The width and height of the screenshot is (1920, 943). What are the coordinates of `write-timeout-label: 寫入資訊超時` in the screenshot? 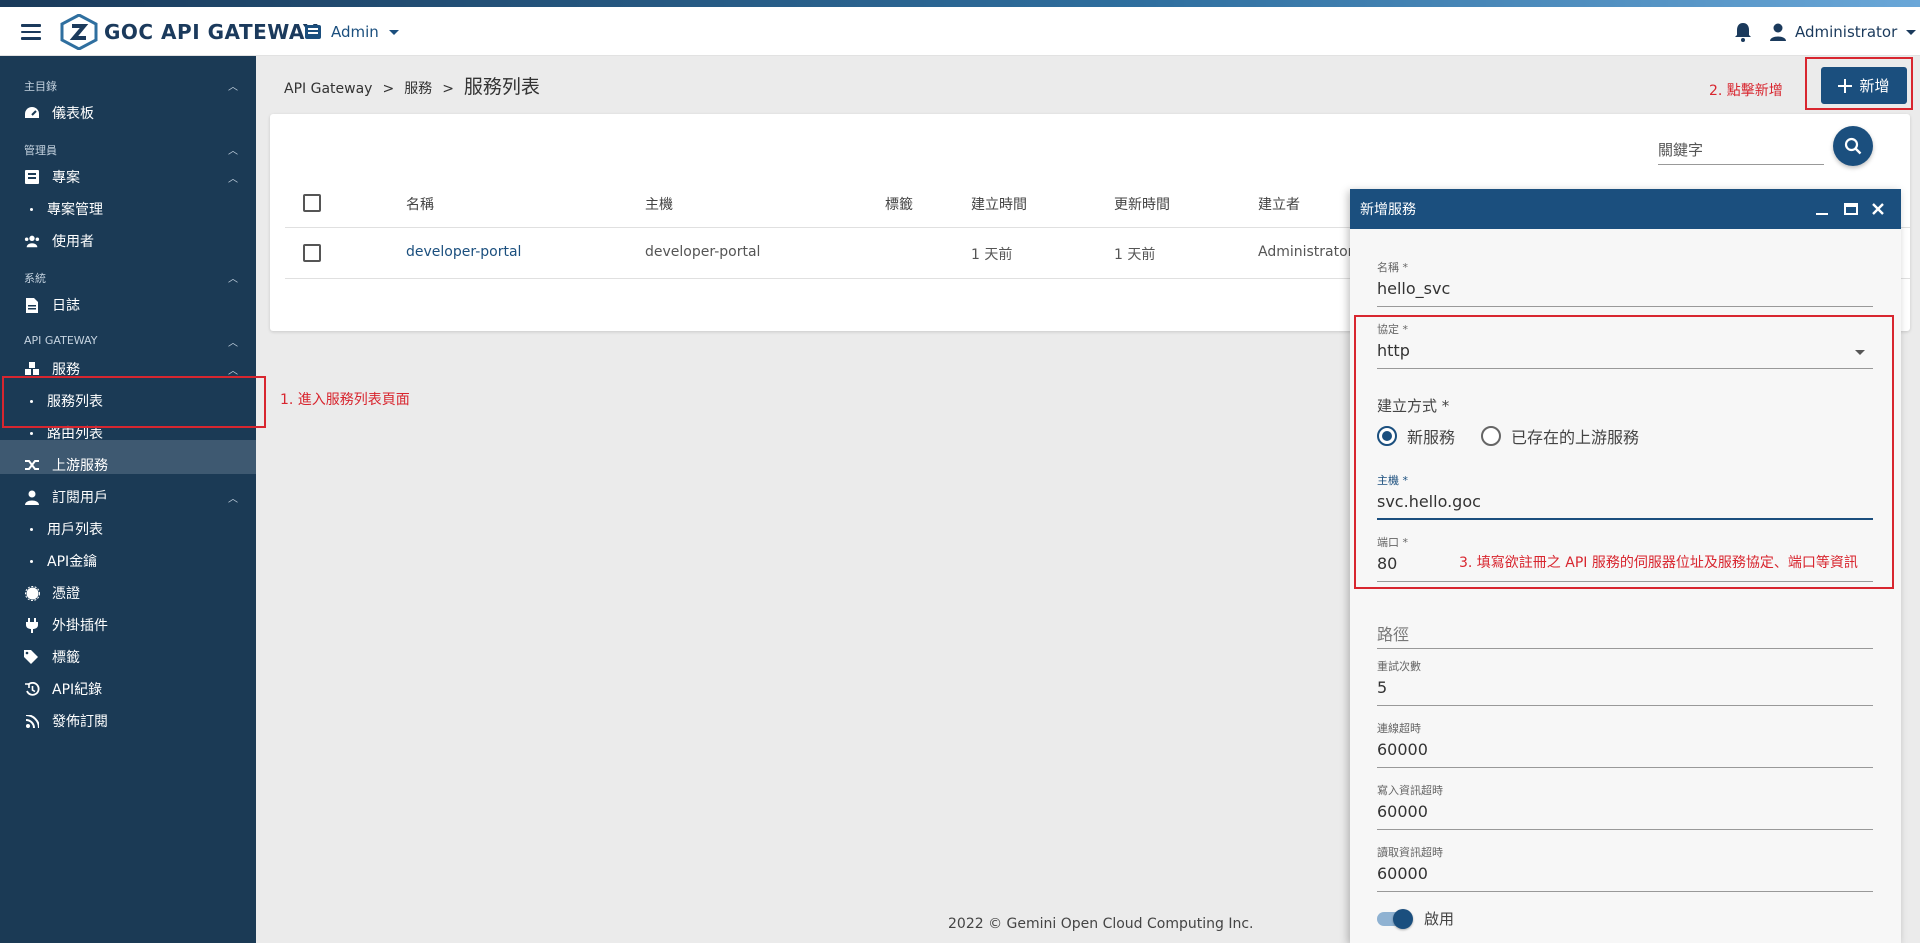 It's located at (1410, 790).